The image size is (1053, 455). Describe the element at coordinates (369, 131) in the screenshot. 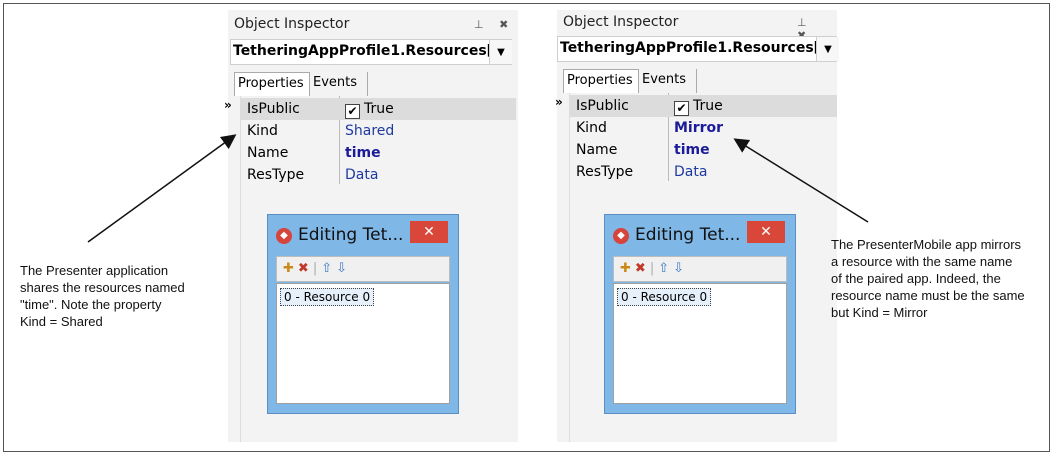

I see `property-value: Shared` at that location.